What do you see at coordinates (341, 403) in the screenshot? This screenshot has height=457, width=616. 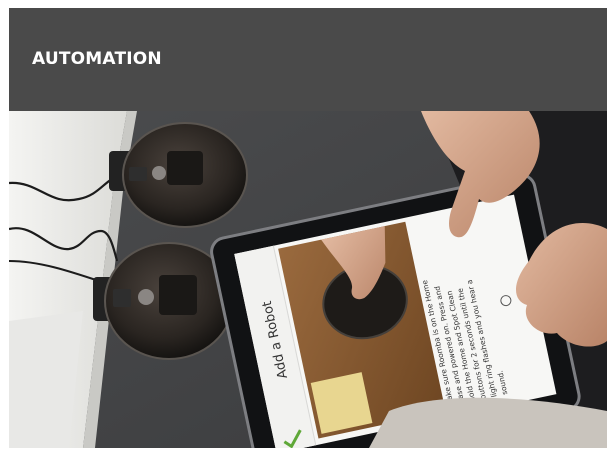 I see `app-photo-wall` at bounding box center [341, 403].